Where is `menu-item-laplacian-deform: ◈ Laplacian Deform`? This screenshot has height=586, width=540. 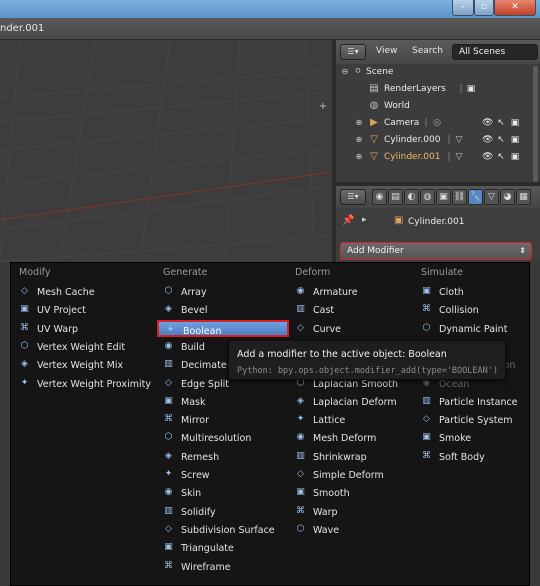 menu-item-laplacian-deform: ◈ Laplacian Deform is located at coordinates (353, 401).